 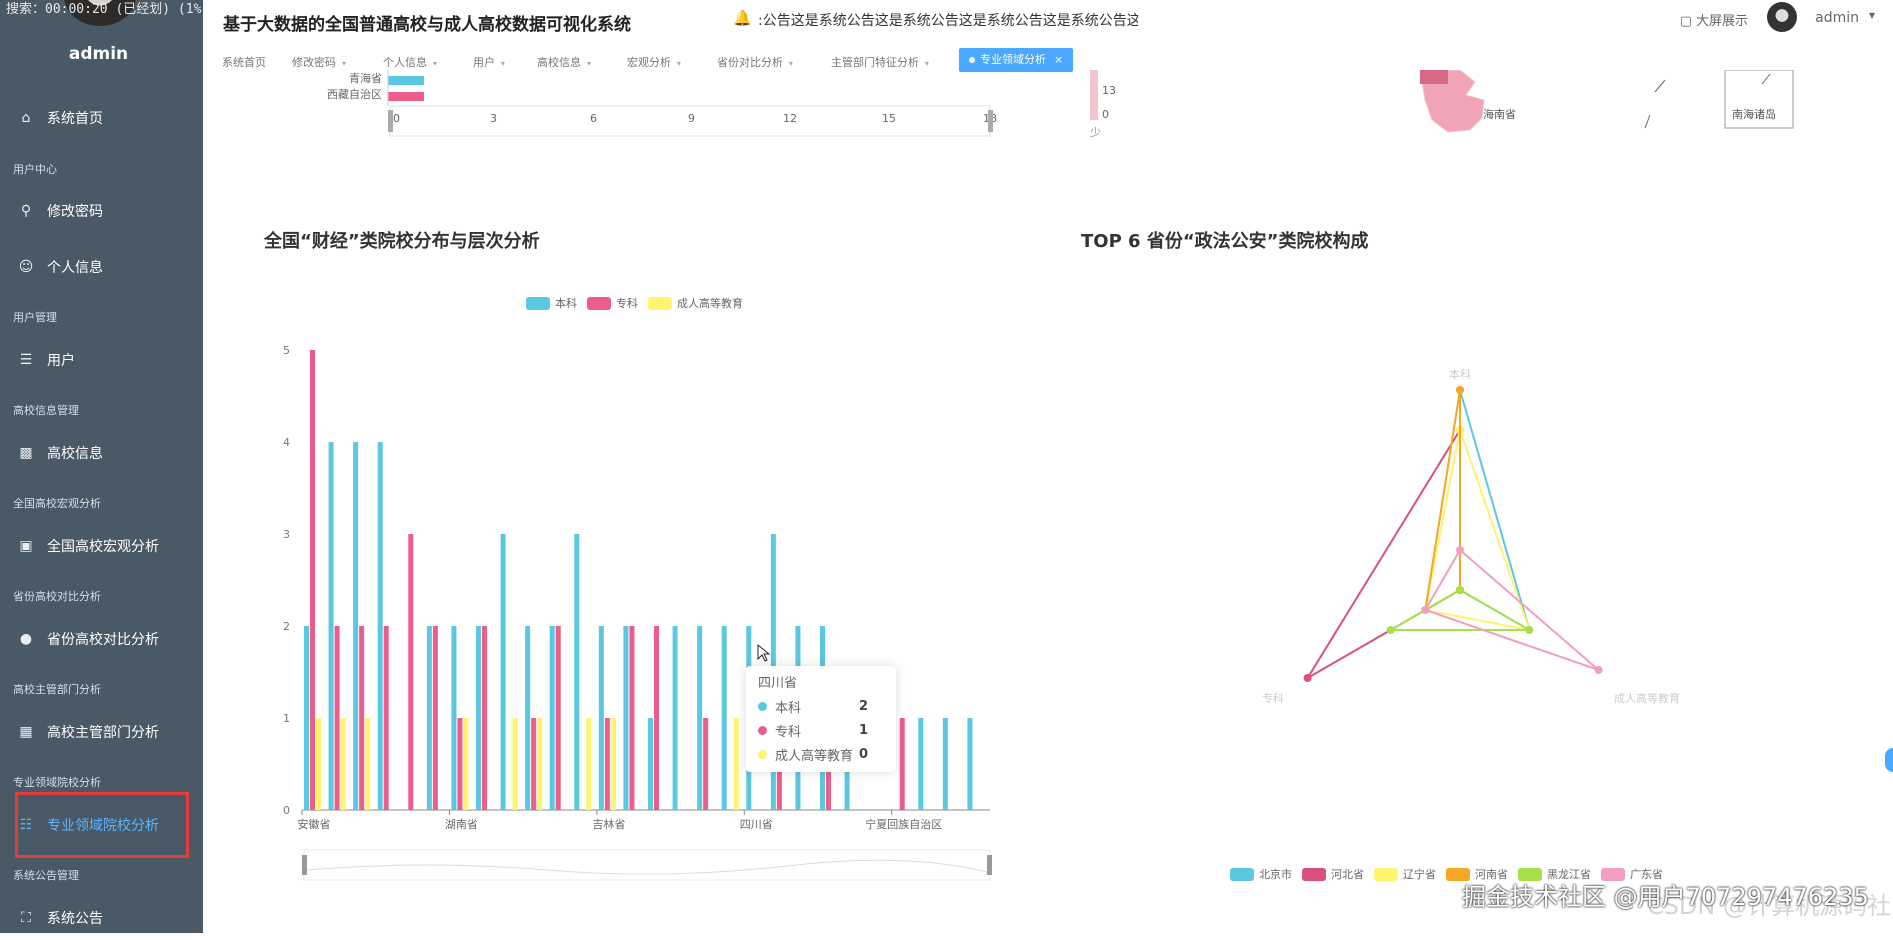 What do you see at coordinates (396, 118) in the screenshot?
I see `x-tick-label: 0` at bounding box center [396, 118].